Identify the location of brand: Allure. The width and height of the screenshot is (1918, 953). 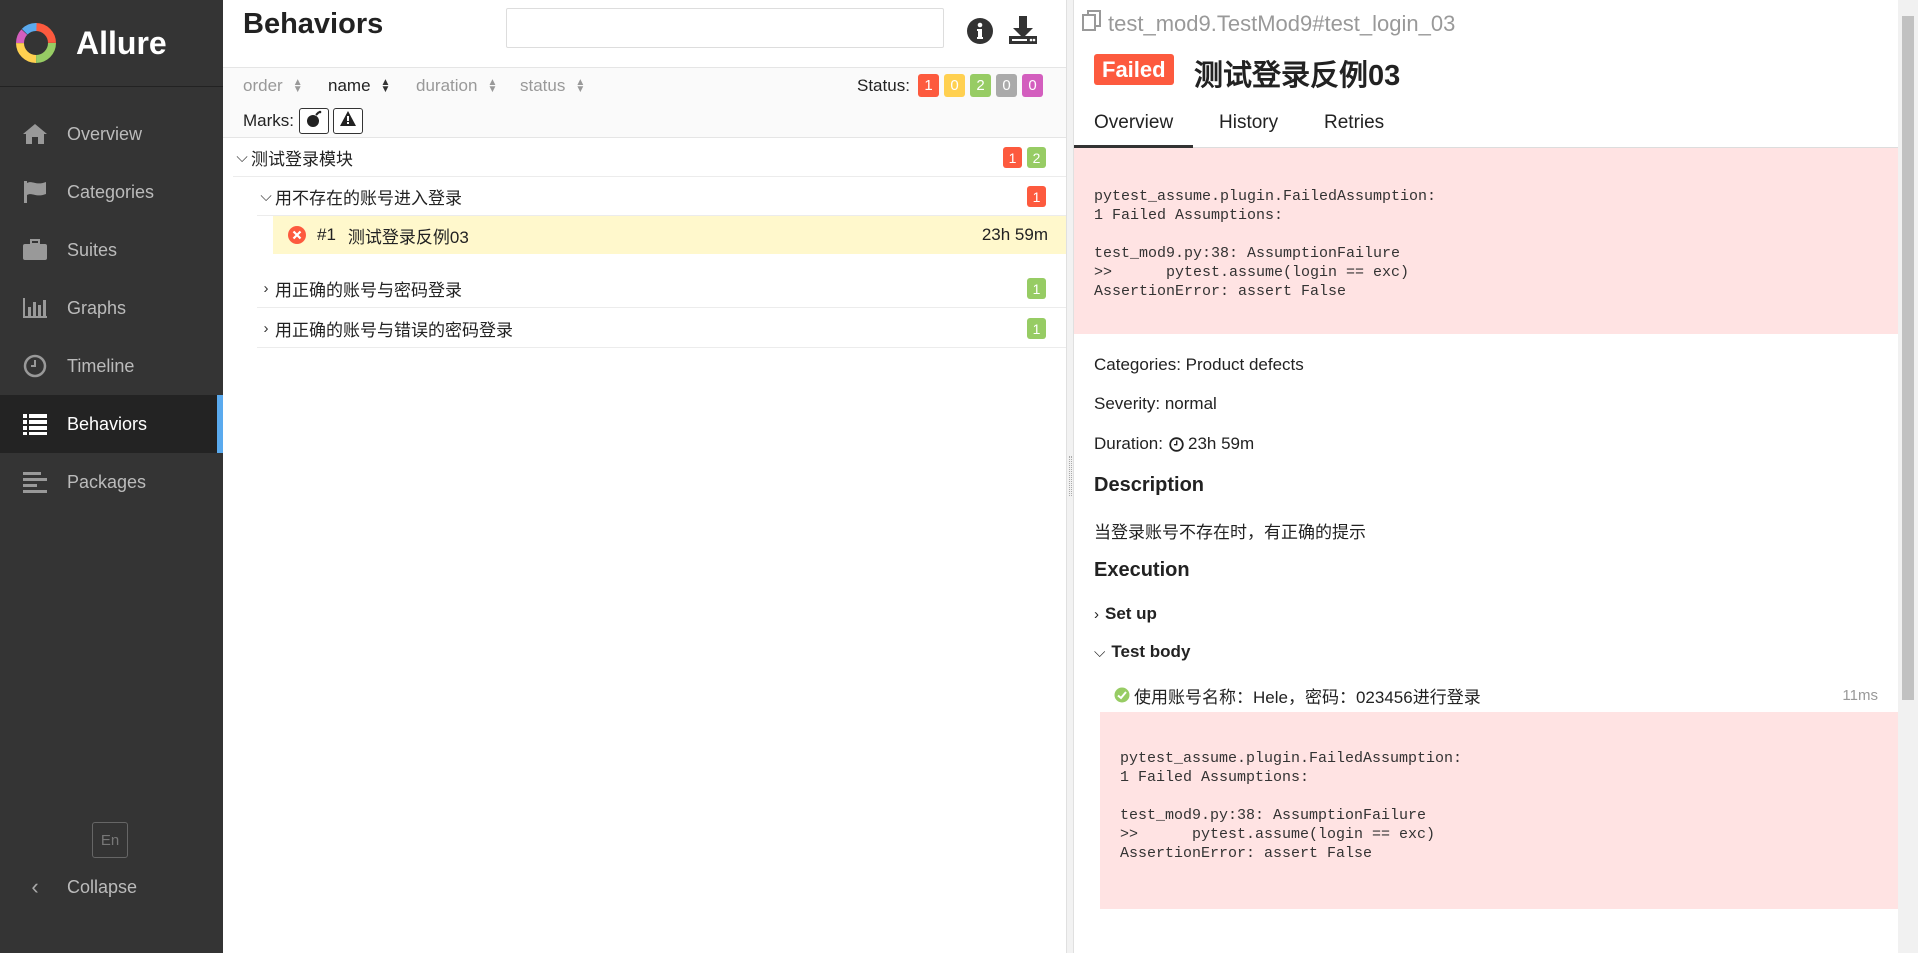
(111, 43).